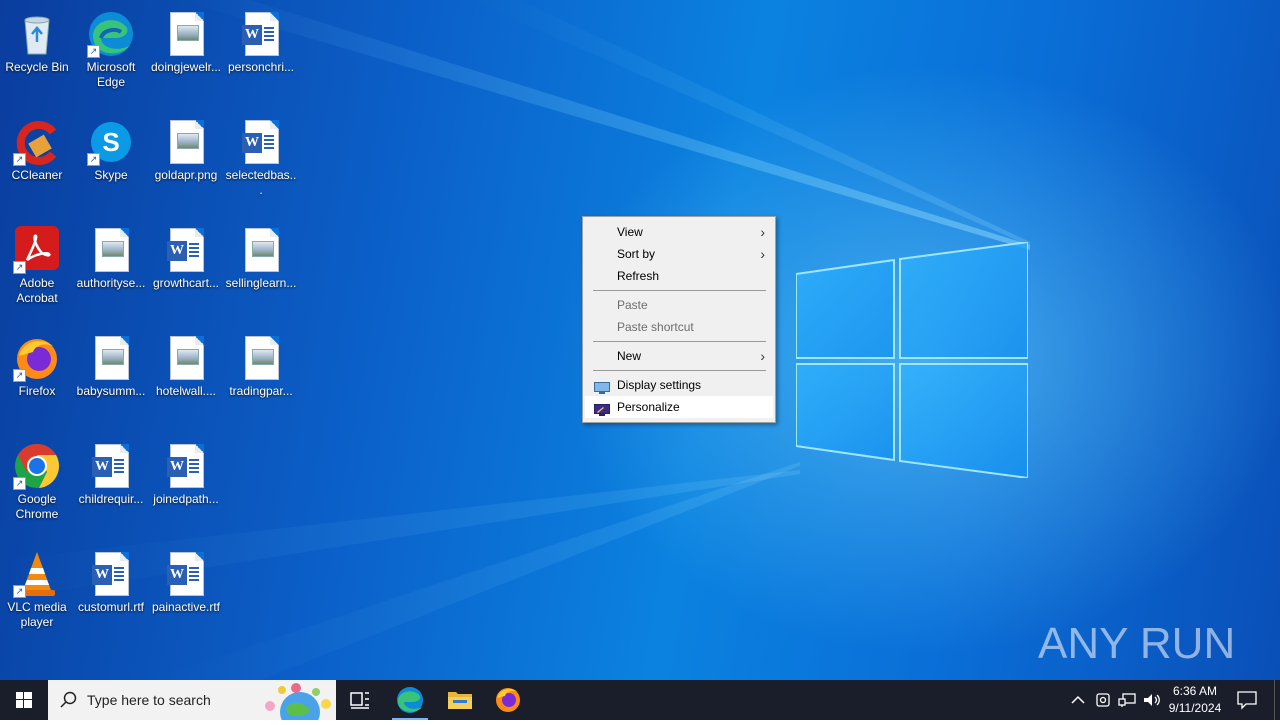 Image resolution: width=1280 pixels, height=725 pixels. I want to click on svg-text: S, so click(110, 142).